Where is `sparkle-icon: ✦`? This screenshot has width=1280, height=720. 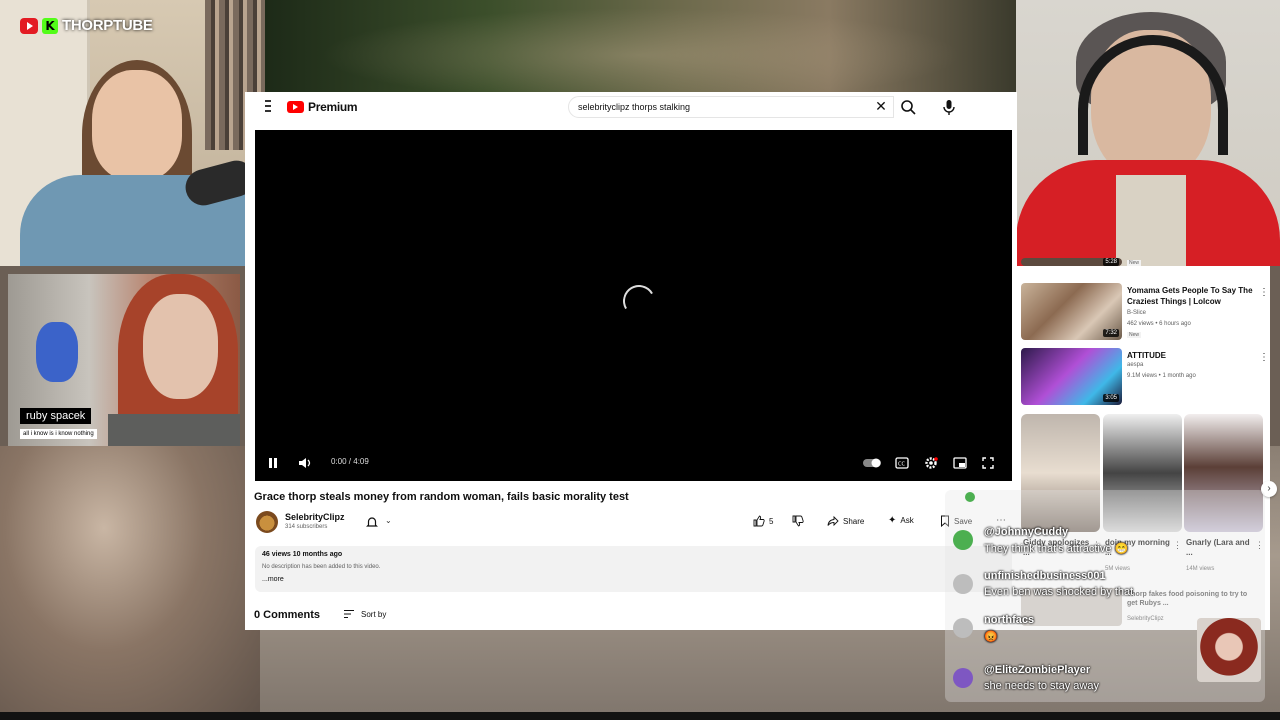 sparkle-icon: ✦ is located at coordinates (892, 520).